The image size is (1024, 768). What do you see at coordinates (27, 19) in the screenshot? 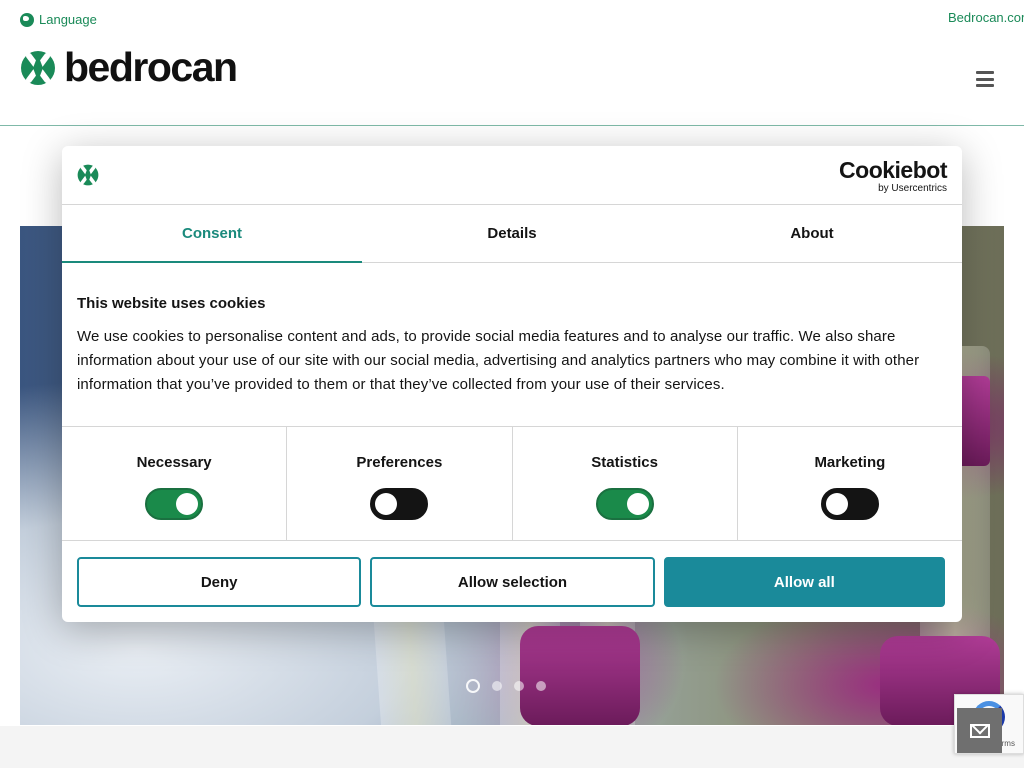
I see `globe-icon` at bounding box center [27, 19].